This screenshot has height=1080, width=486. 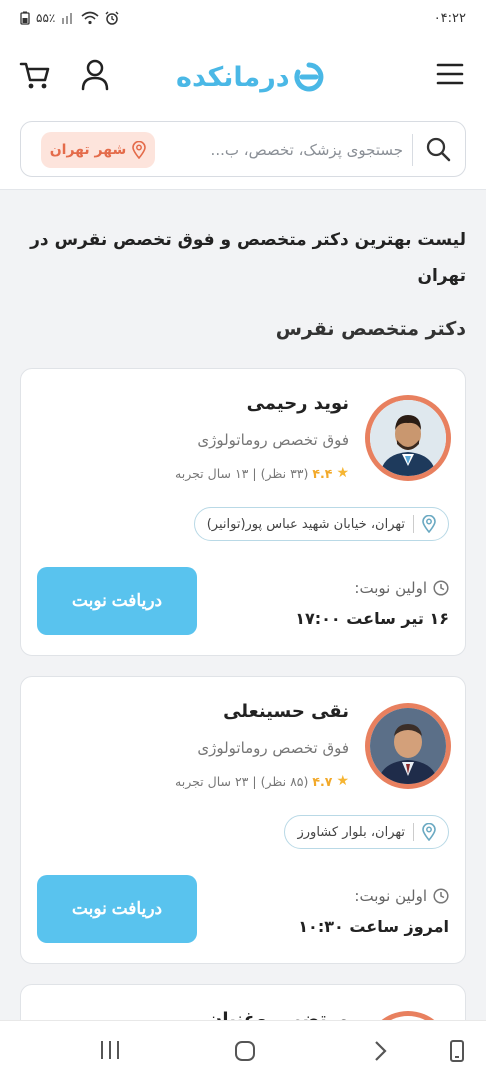 I want to click on logo-text: درمانکده, so click(x=233, y=77).